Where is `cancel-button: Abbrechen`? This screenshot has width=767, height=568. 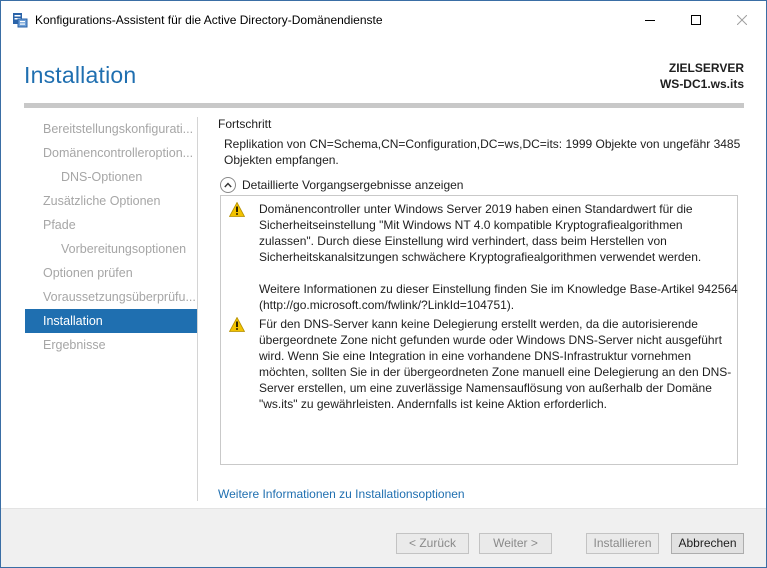
cancel-button: Abbrechen is located at coordinates (707, 543).